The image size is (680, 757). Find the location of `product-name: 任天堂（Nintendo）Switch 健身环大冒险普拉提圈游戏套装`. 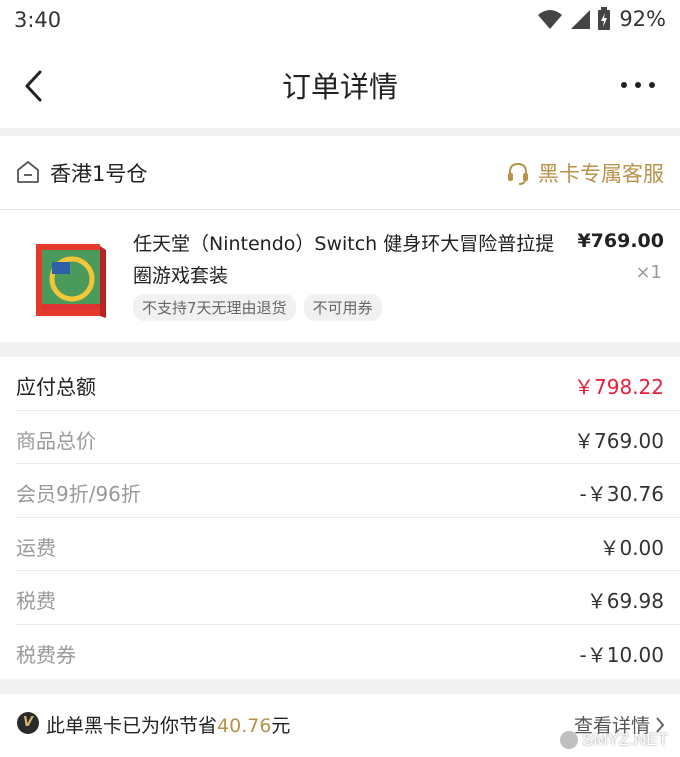

product-name: 任天堂（Nintendo）Switch 健身环大冒险普拉提圈游戏套装 is located at coordinates (344, 260).